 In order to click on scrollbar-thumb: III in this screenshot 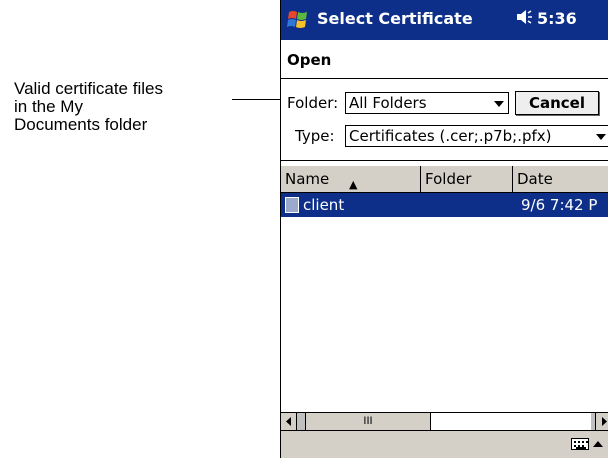, I will do `click(368, 421)`.